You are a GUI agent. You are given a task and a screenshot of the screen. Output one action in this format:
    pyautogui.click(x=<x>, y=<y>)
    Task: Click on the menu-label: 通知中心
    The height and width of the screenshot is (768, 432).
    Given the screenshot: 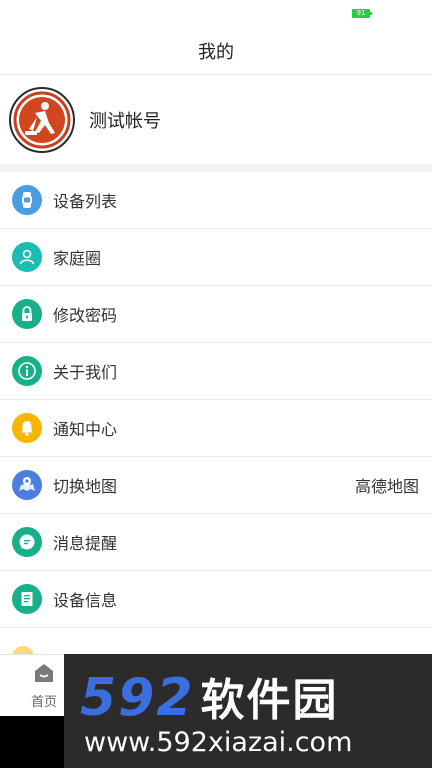 What is the action you would take?
    pyautogui.click(x=85, y=429)
    